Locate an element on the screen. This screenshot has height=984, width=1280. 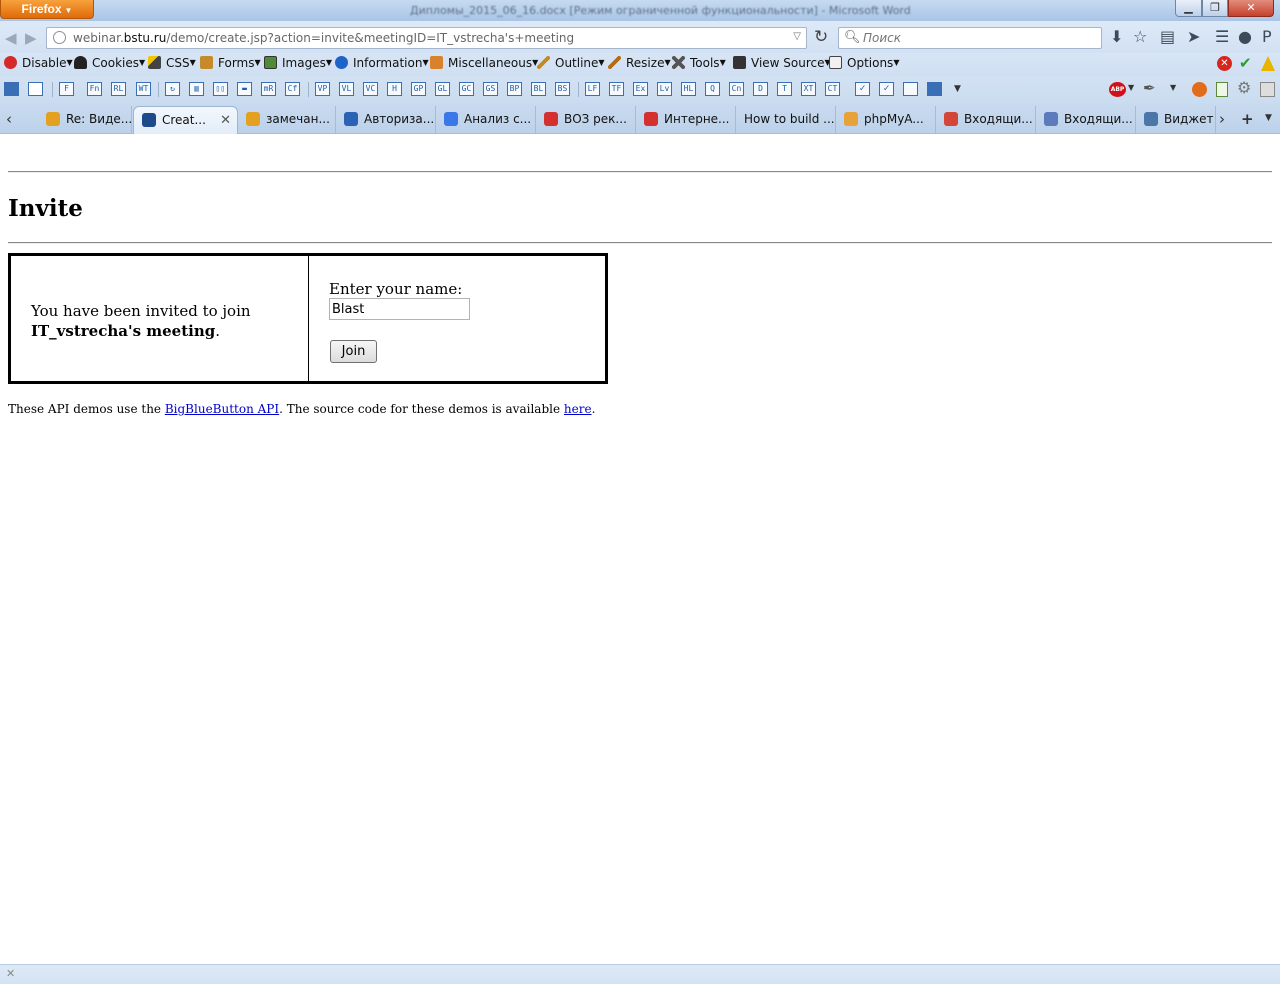
search-bar: 🔍︎ is located at coordinates (970, 38).